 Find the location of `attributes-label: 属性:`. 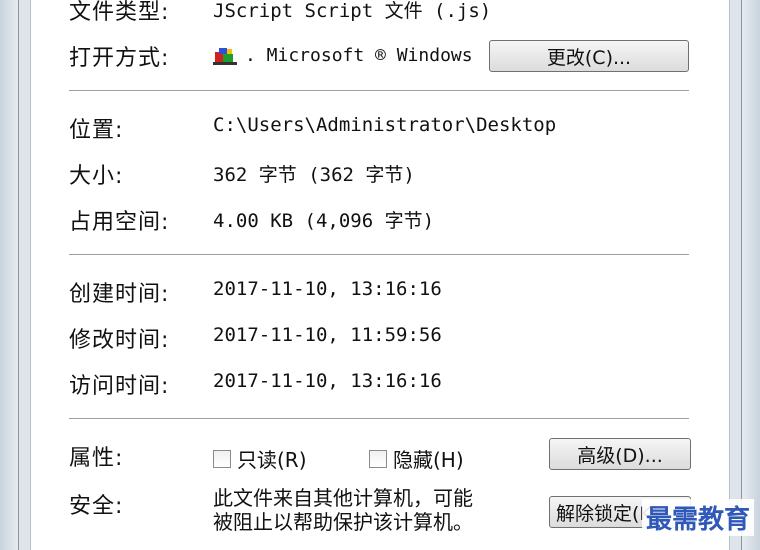

attributes-label: 属性: is located at coordinates (96, 458).